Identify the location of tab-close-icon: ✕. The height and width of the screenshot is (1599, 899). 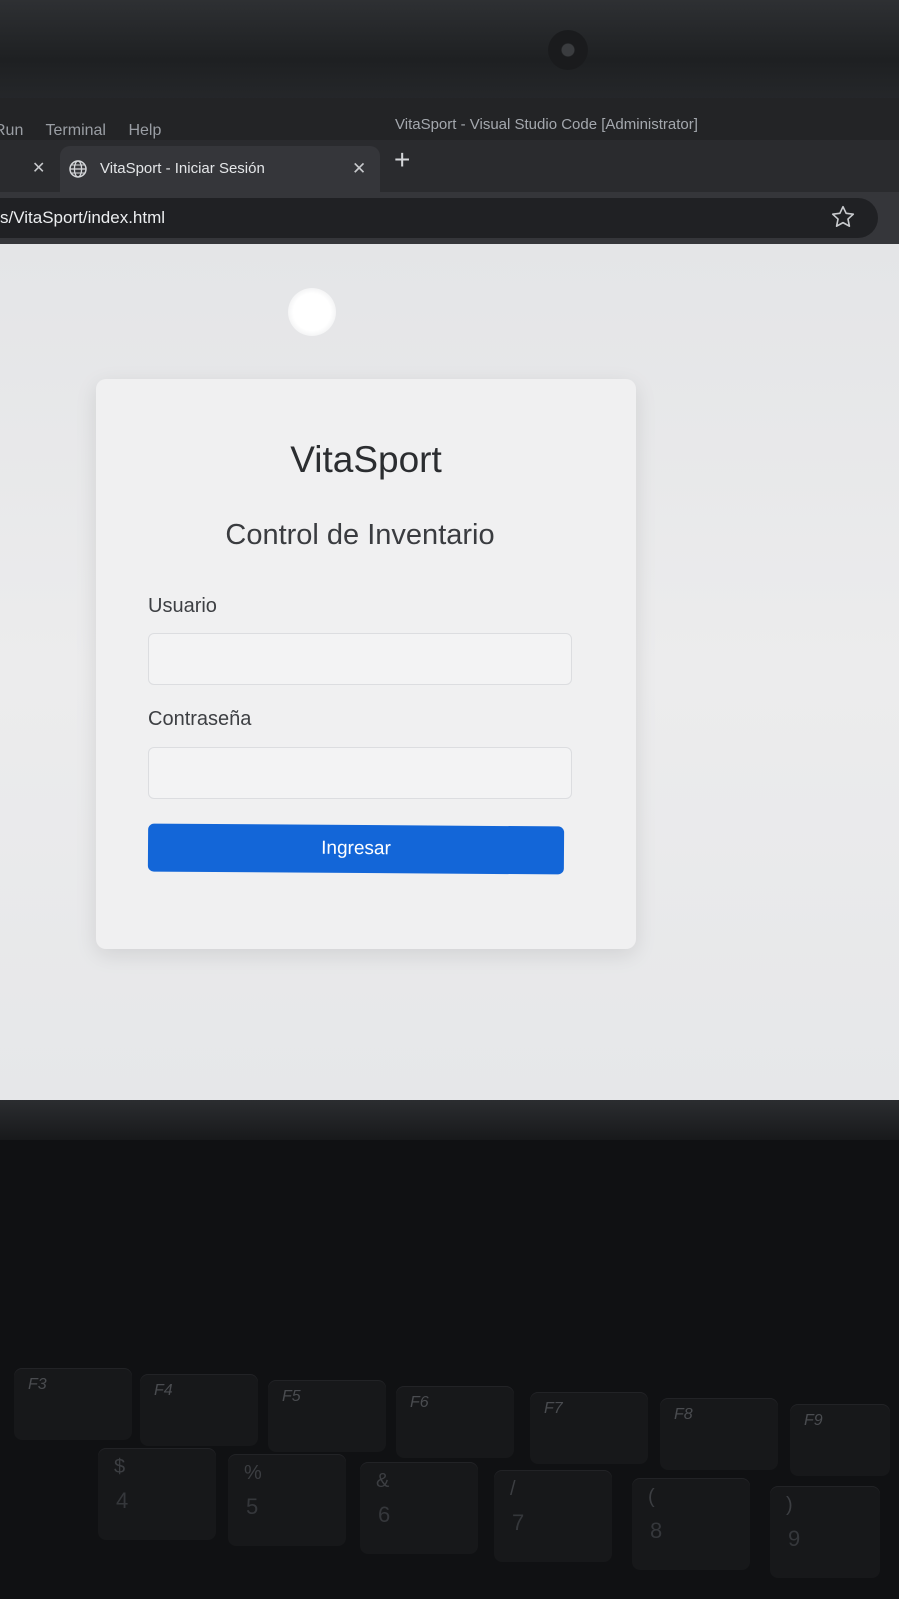
(359, 169).